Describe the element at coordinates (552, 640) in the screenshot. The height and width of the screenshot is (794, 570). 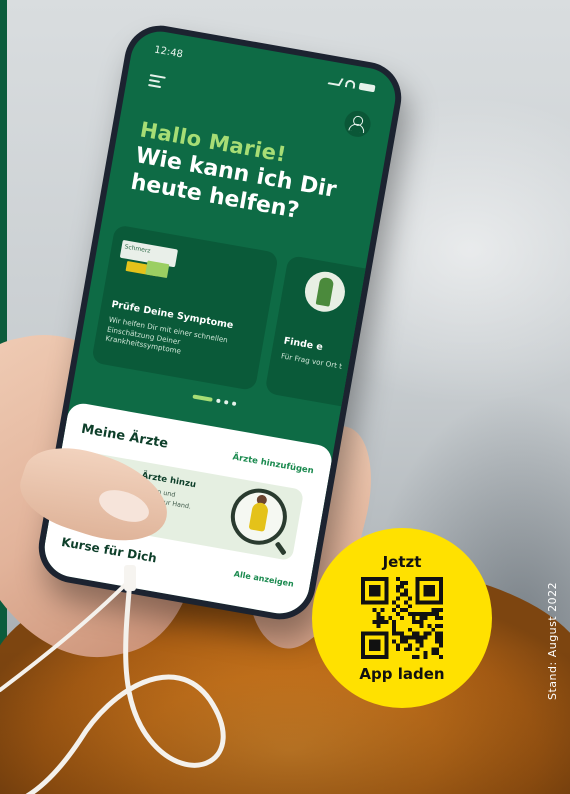
I see `date-note: Stand: August 2022` at that location.